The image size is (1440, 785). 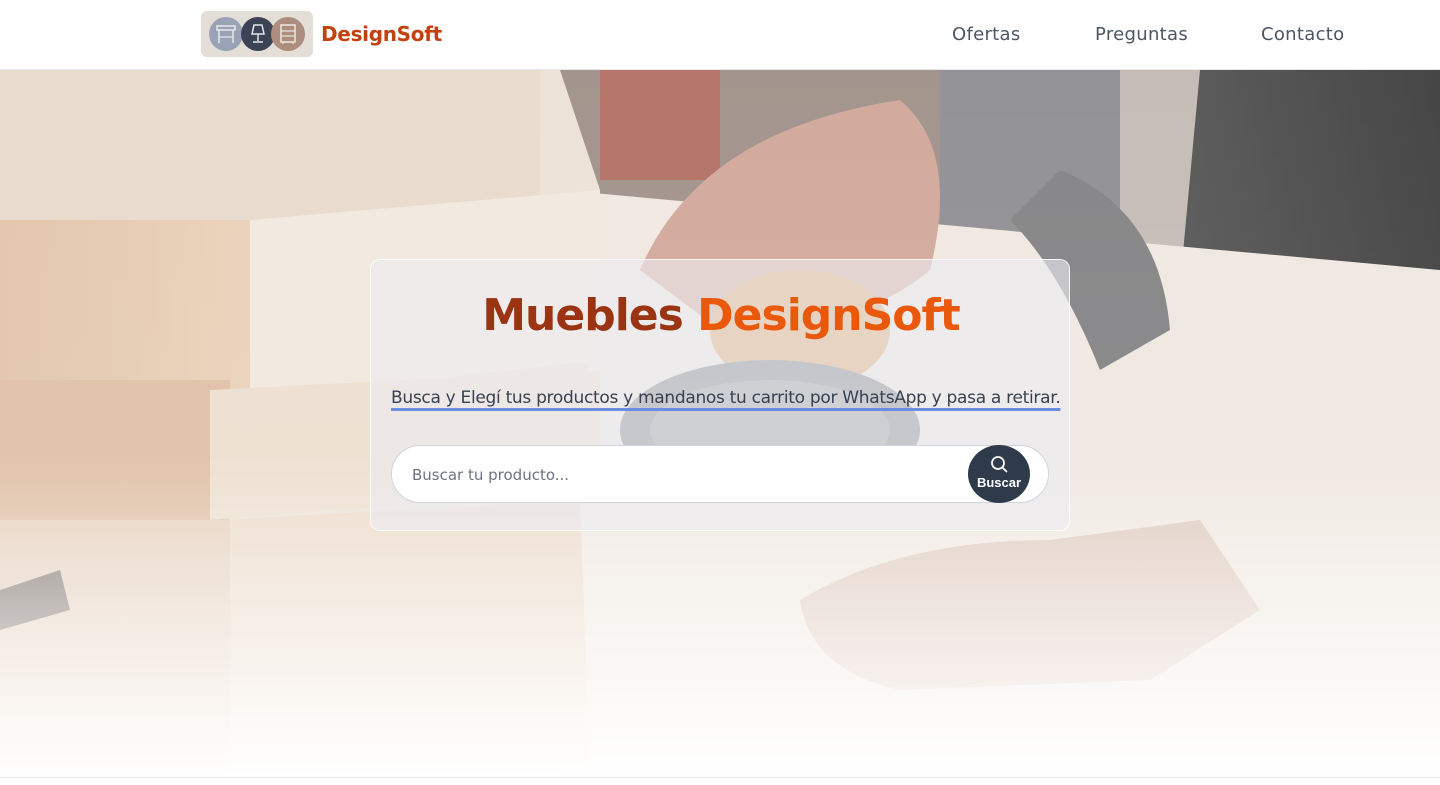 I want to click on search-icon, so click(x=999, y=464).